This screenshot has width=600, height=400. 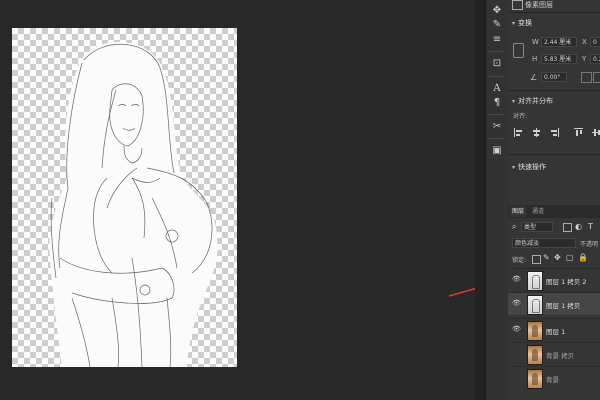 I want to click on h-label: H, so click(x=535, y=59).